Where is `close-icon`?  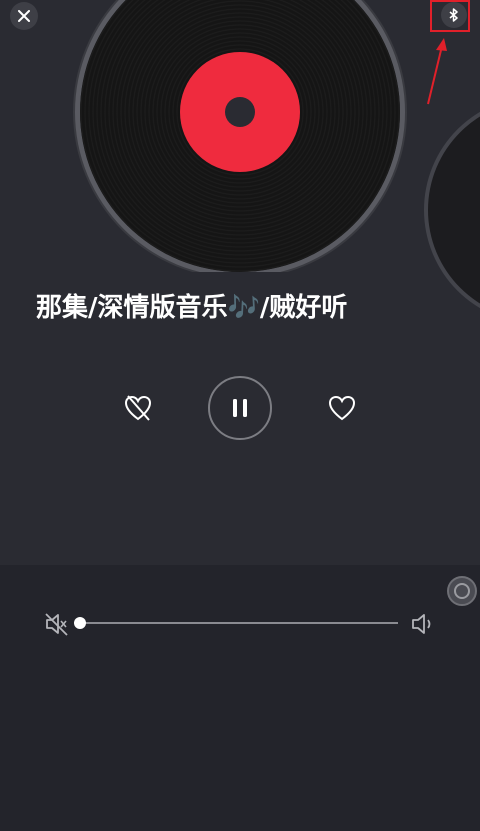 close-icon is located at coordinates (24, 16).